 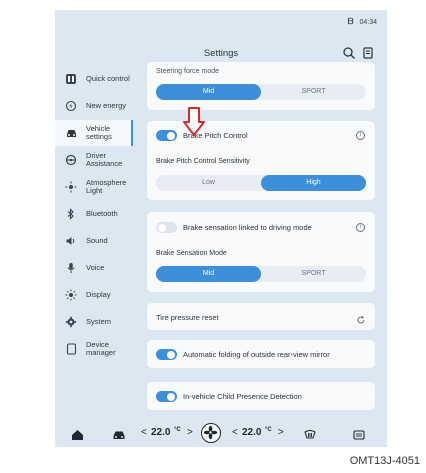 What do you see at coordinates (190, 432) in the screenshot?
I see `left-temp-increase-button: >` at bounding box center [190, 432].